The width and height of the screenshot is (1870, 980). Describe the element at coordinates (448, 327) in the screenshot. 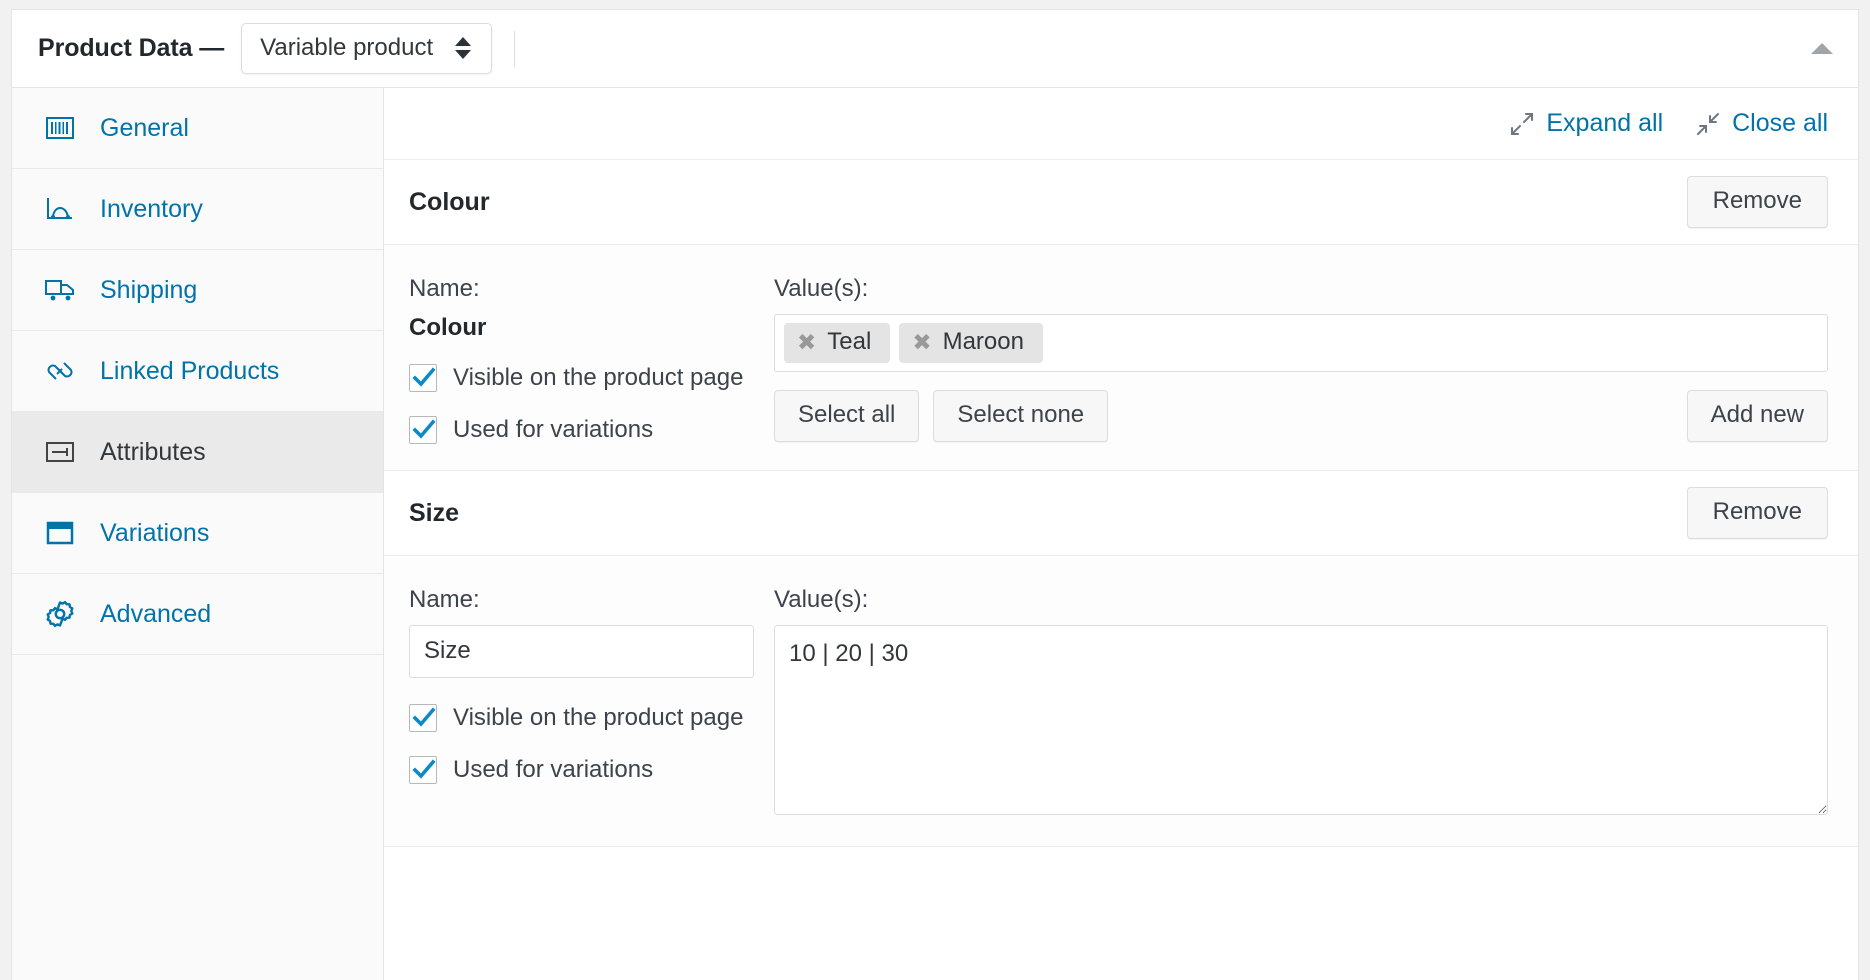

I see `attribute-name-value: Colour` at that location.